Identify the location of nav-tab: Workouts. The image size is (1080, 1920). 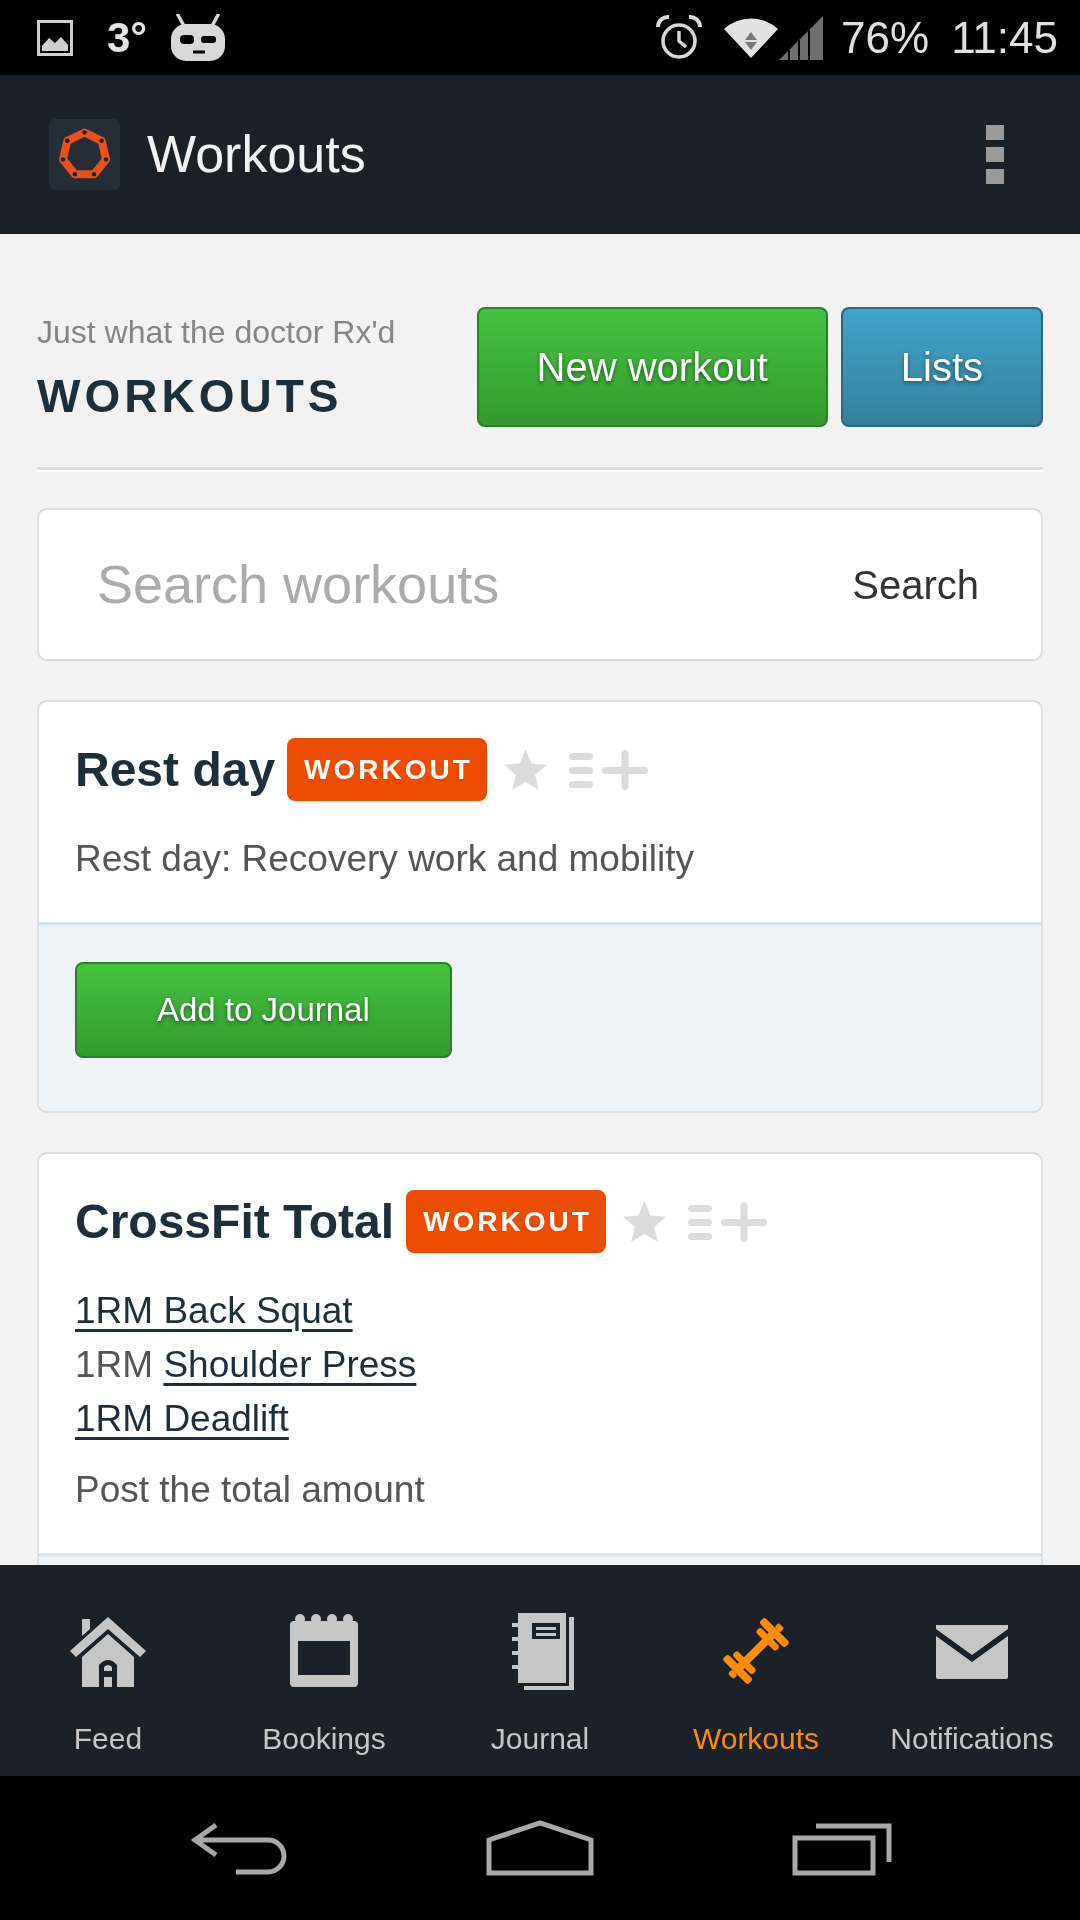
(756, 1670).